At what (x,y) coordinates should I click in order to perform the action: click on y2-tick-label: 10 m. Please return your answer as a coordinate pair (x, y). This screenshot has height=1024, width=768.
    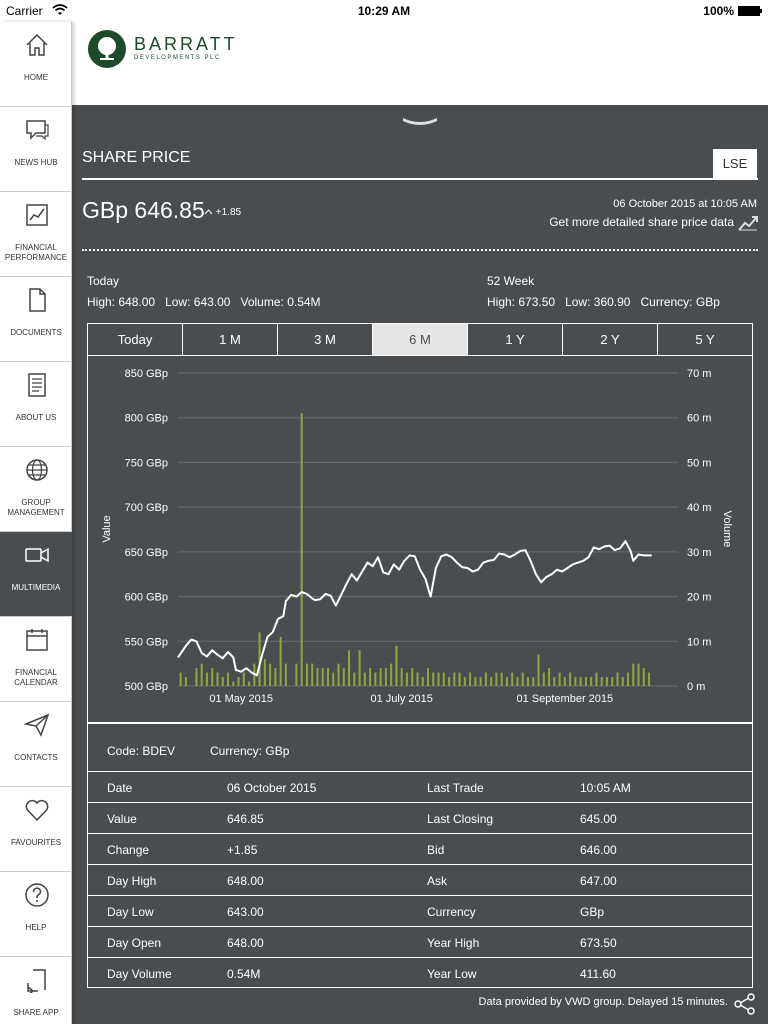
    Looking at the image, I should click on (699, 642).